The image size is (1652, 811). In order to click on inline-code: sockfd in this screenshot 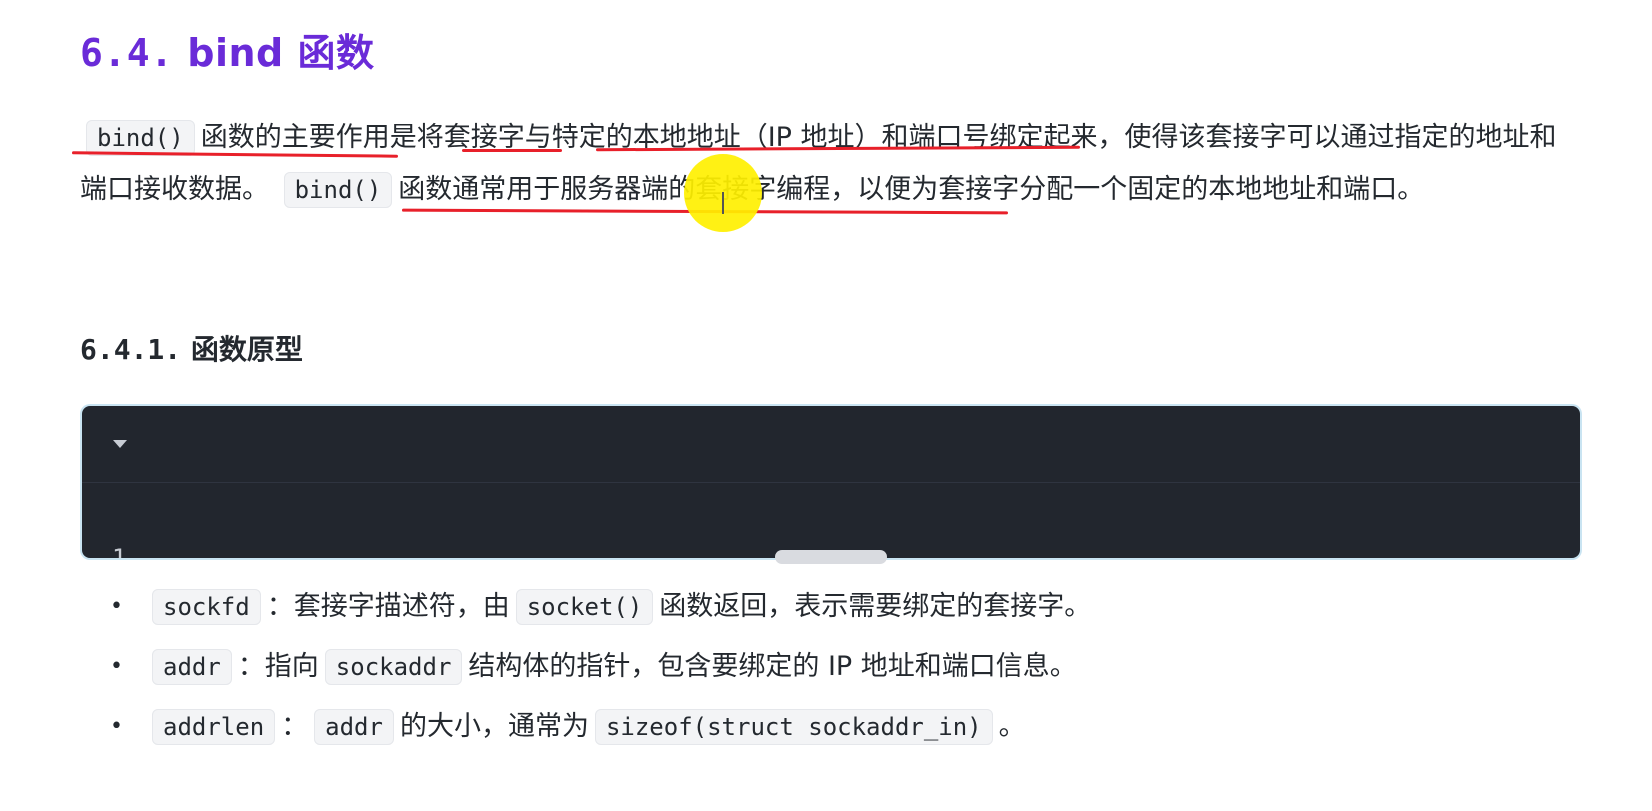, I will do `click(206, 607)`.